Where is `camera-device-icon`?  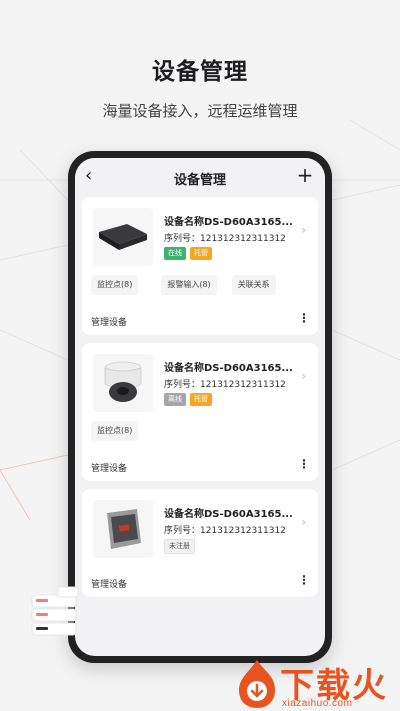
camera-device-icon is located at coordinates (123, 381).